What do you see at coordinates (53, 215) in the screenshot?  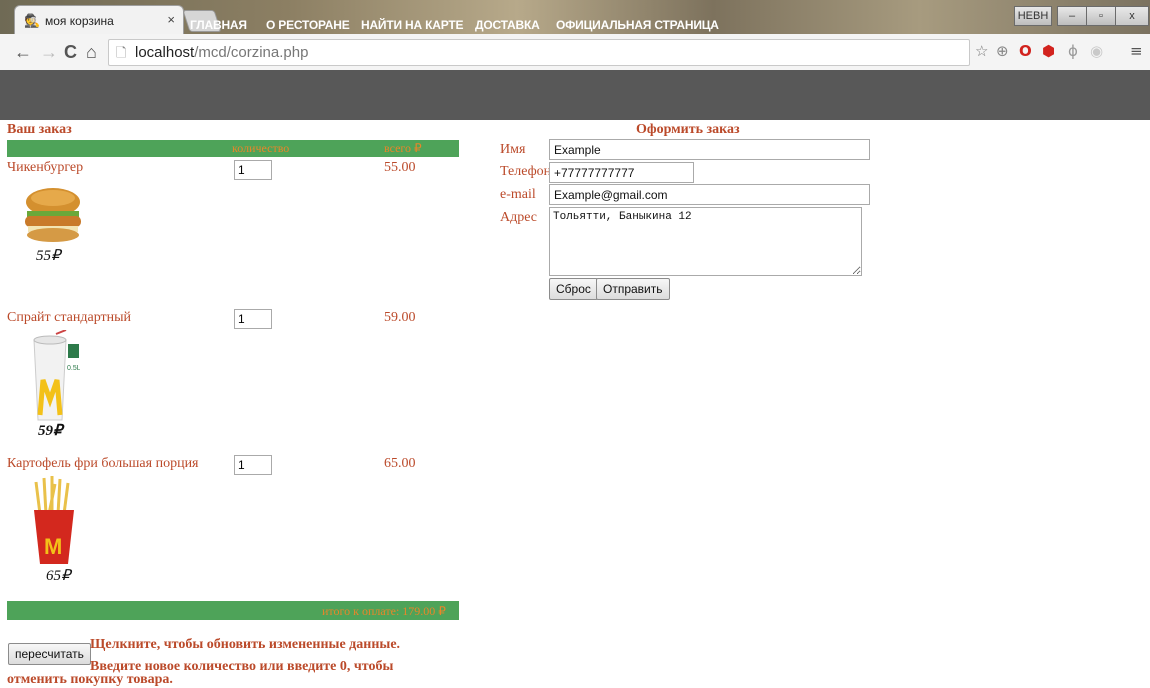 I see `burger-image` at bounding box center [53, 215].